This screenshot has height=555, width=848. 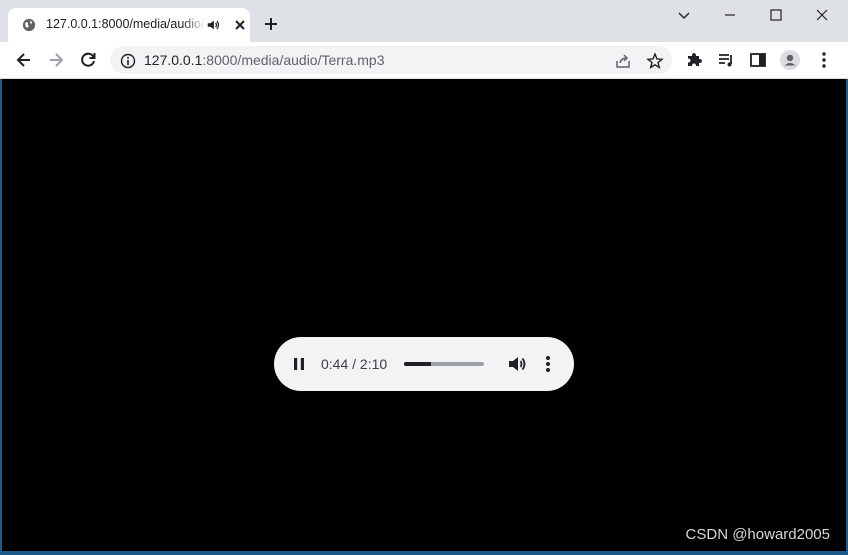 I want to click on window-close-icon, so click(x=822, y=15).